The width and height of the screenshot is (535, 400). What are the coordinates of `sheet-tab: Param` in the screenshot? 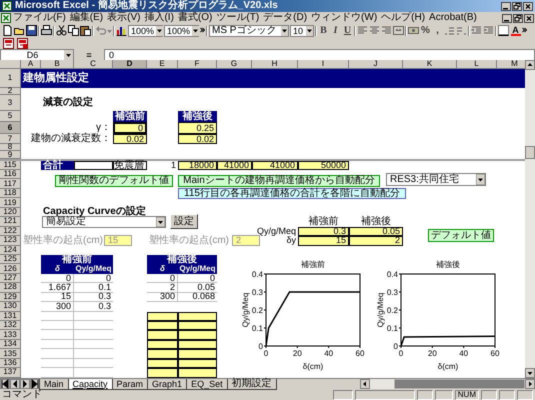 It's located at (130, 384).